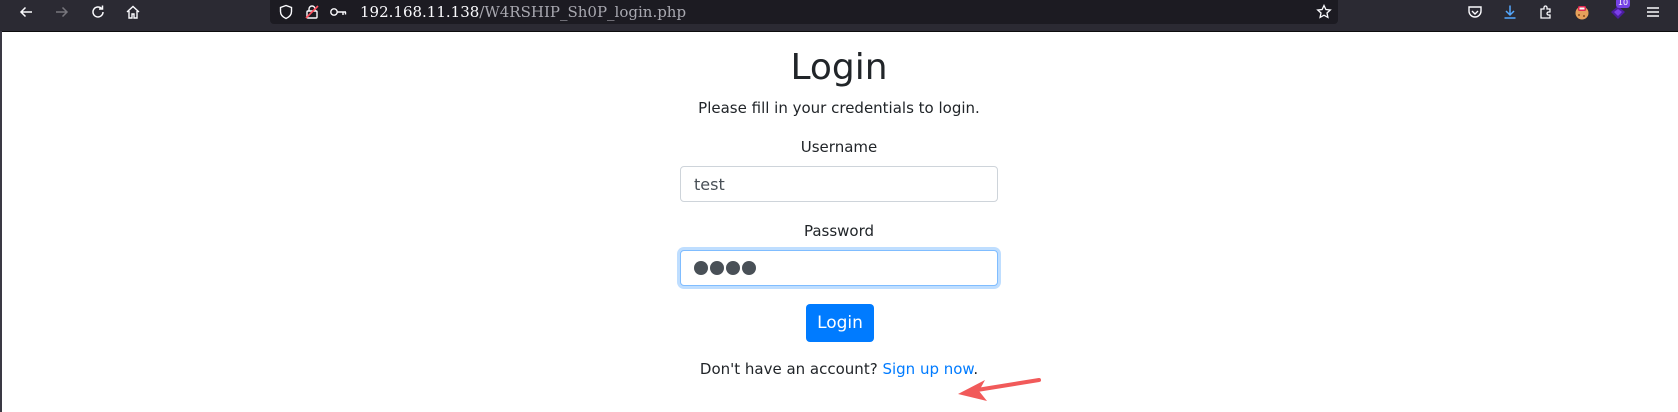  What do you see at coordinates (725, 268) in the screenshot?
I see `password-mask` at bounding box center [725, 268].